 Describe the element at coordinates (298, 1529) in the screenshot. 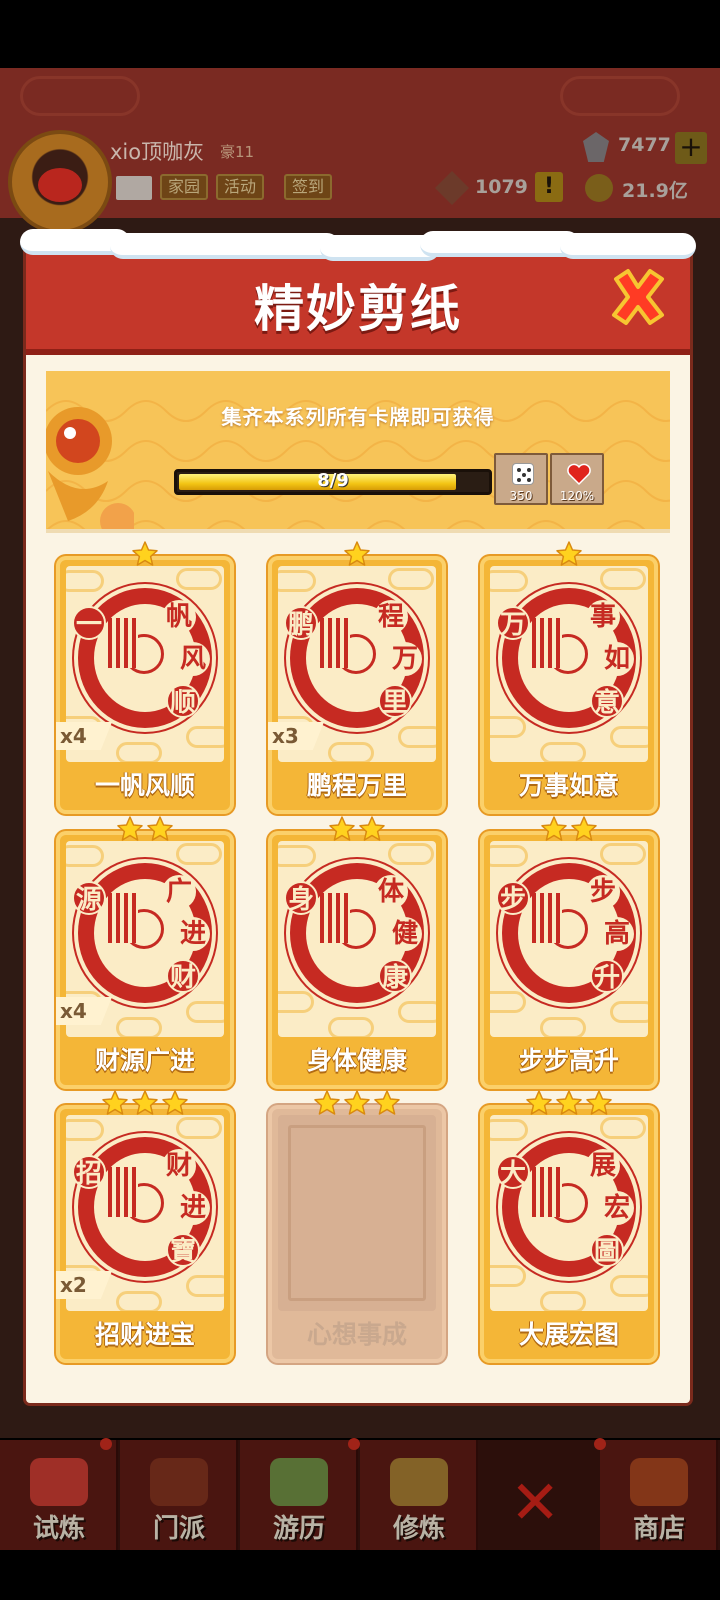

I see `nav-label: 游历` at that location.